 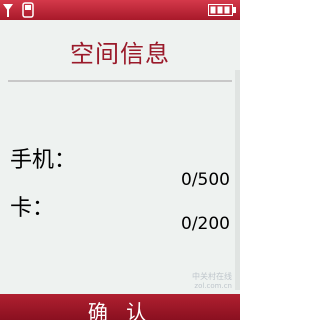 I want to click on svg-text: 中关村在线, so click(x=212, y=276).